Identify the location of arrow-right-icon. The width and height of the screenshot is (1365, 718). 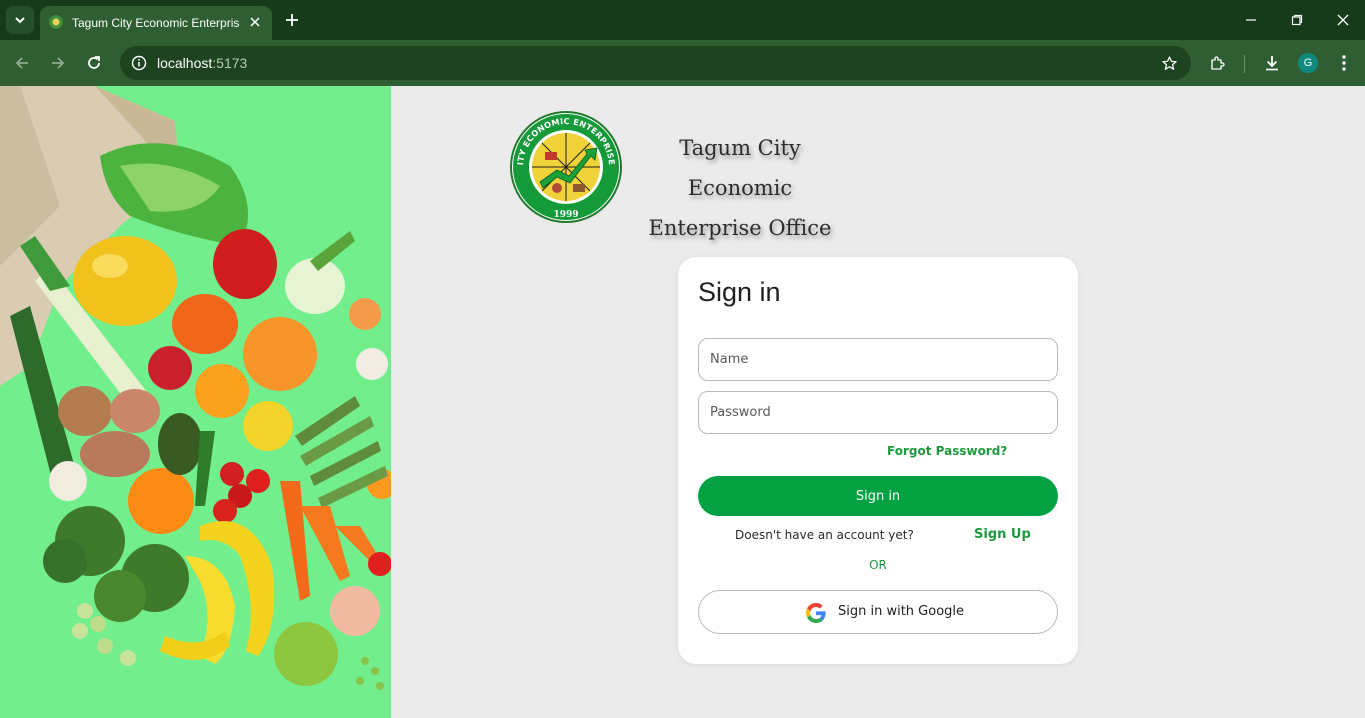
(58, 63).